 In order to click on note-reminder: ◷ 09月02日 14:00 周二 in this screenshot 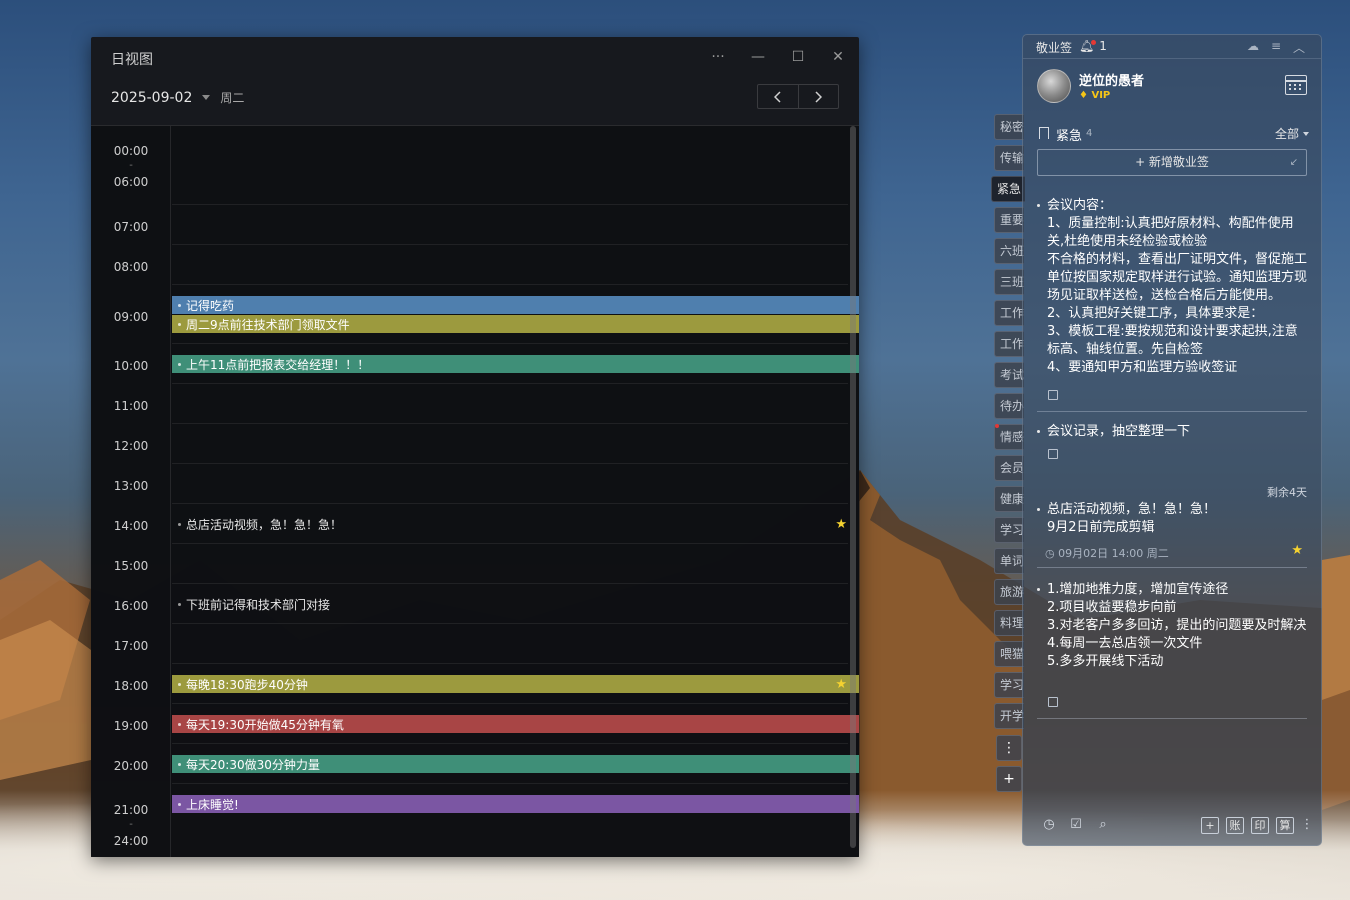, I will do `click(1107, 553)`.